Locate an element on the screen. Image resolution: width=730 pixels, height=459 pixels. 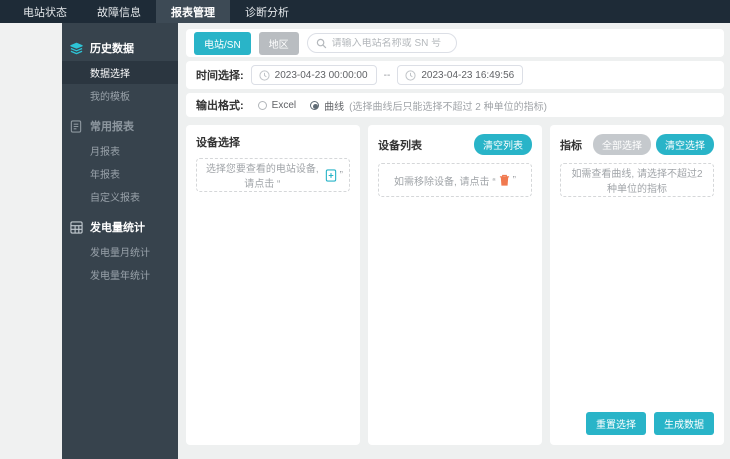
sidebar-group-common-reports: 常用报表 月报表 年报表 自定义报表 is located at coordinates (120, 160).